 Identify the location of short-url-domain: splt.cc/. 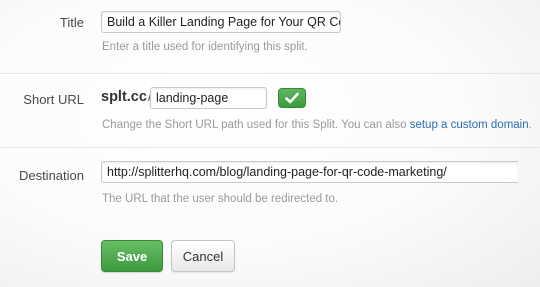
(126, 97).